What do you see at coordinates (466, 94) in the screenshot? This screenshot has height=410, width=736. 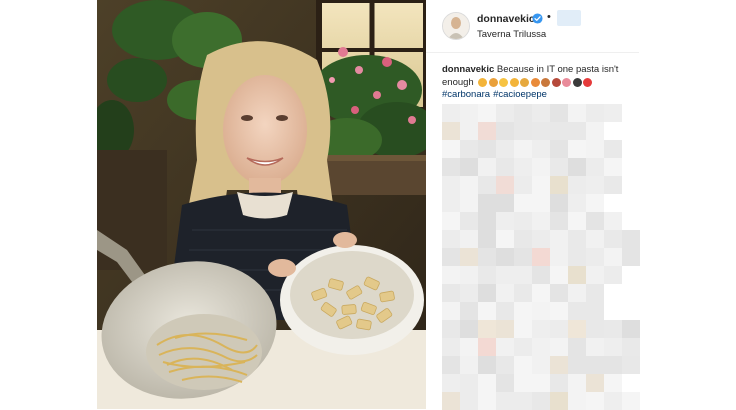 I see `hashtag-link: #carbonara` at bounding box center [466, 94].